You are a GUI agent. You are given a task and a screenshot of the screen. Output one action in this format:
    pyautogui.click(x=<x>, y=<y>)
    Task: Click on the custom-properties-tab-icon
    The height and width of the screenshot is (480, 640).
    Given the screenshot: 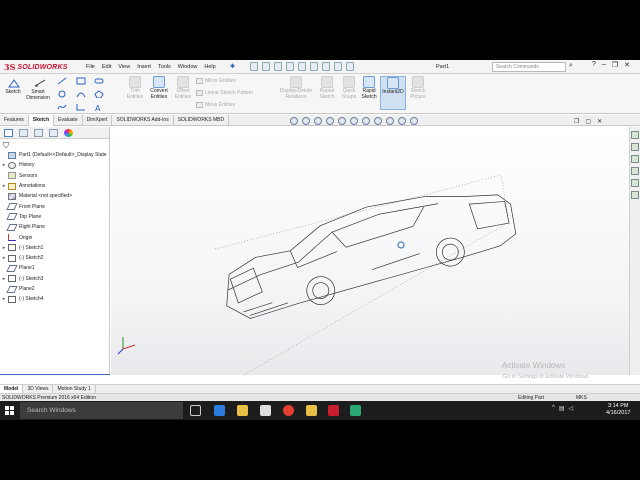 What is the action you would take?
    pyautogui.click(x=635, y=195)
    